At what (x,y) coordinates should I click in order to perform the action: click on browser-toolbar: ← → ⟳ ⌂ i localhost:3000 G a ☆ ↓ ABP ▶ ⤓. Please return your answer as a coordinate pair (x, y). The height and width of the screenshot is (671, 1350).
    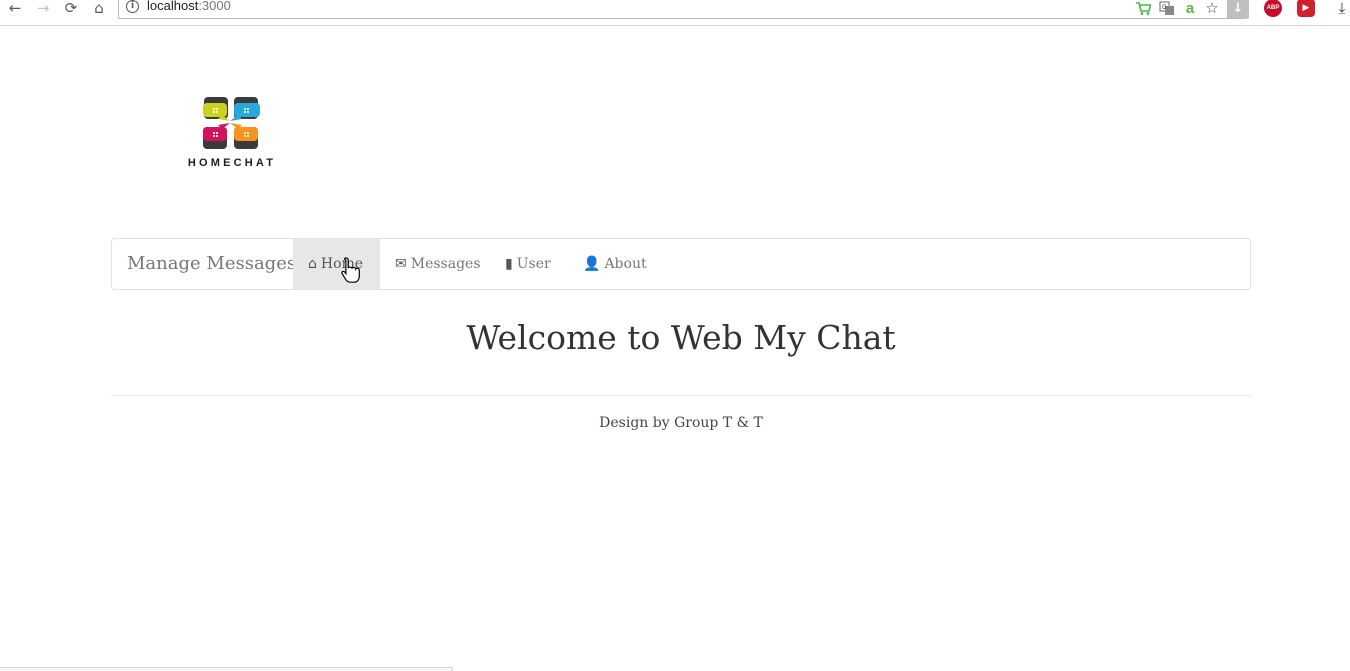
    Looking at the image, I should click on (675, 13).